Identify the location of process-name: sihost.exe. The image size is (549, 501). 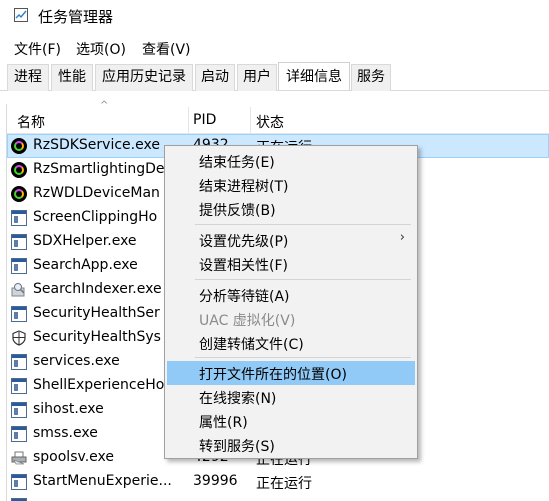
(68, 409).